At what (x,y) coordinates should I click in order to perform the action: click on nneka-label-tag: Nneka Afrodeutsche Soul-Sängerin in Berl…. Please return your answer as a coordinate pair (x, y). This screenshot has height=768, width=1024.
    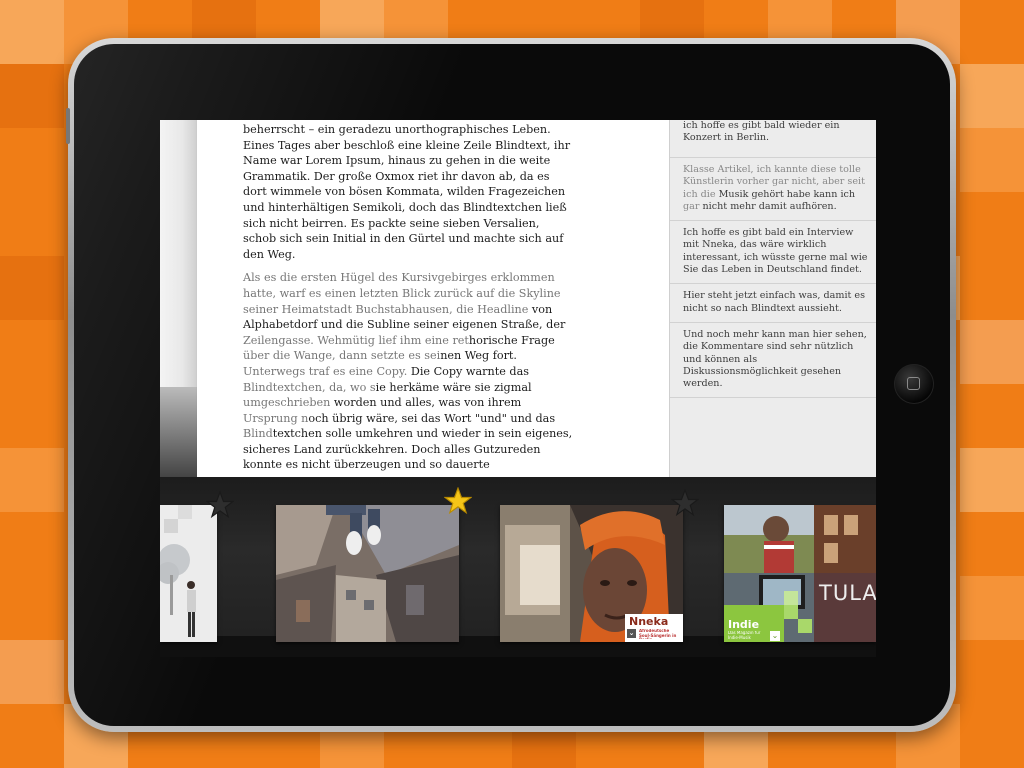
    Looking at the image, I should click on (654, 628).